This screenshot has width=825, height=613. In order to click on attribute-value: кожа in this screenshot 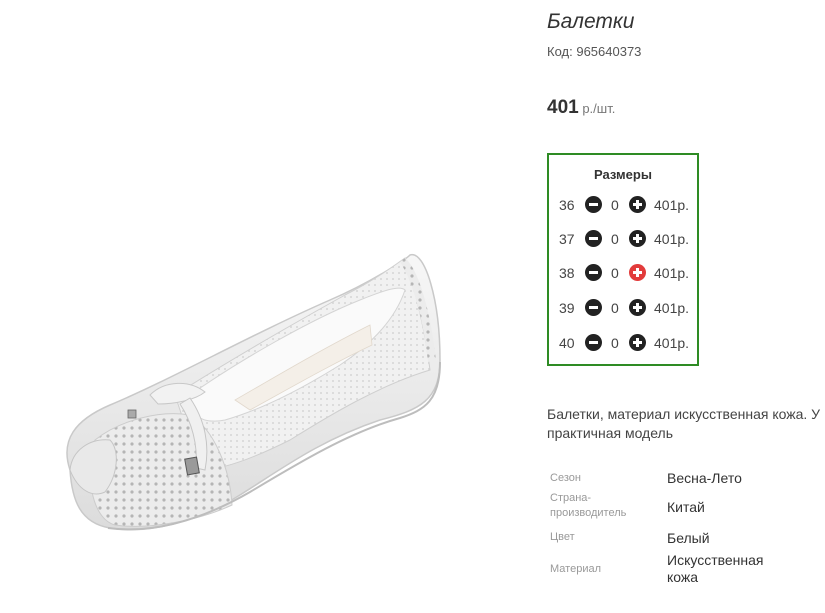, I will do `click(683, 577)`.